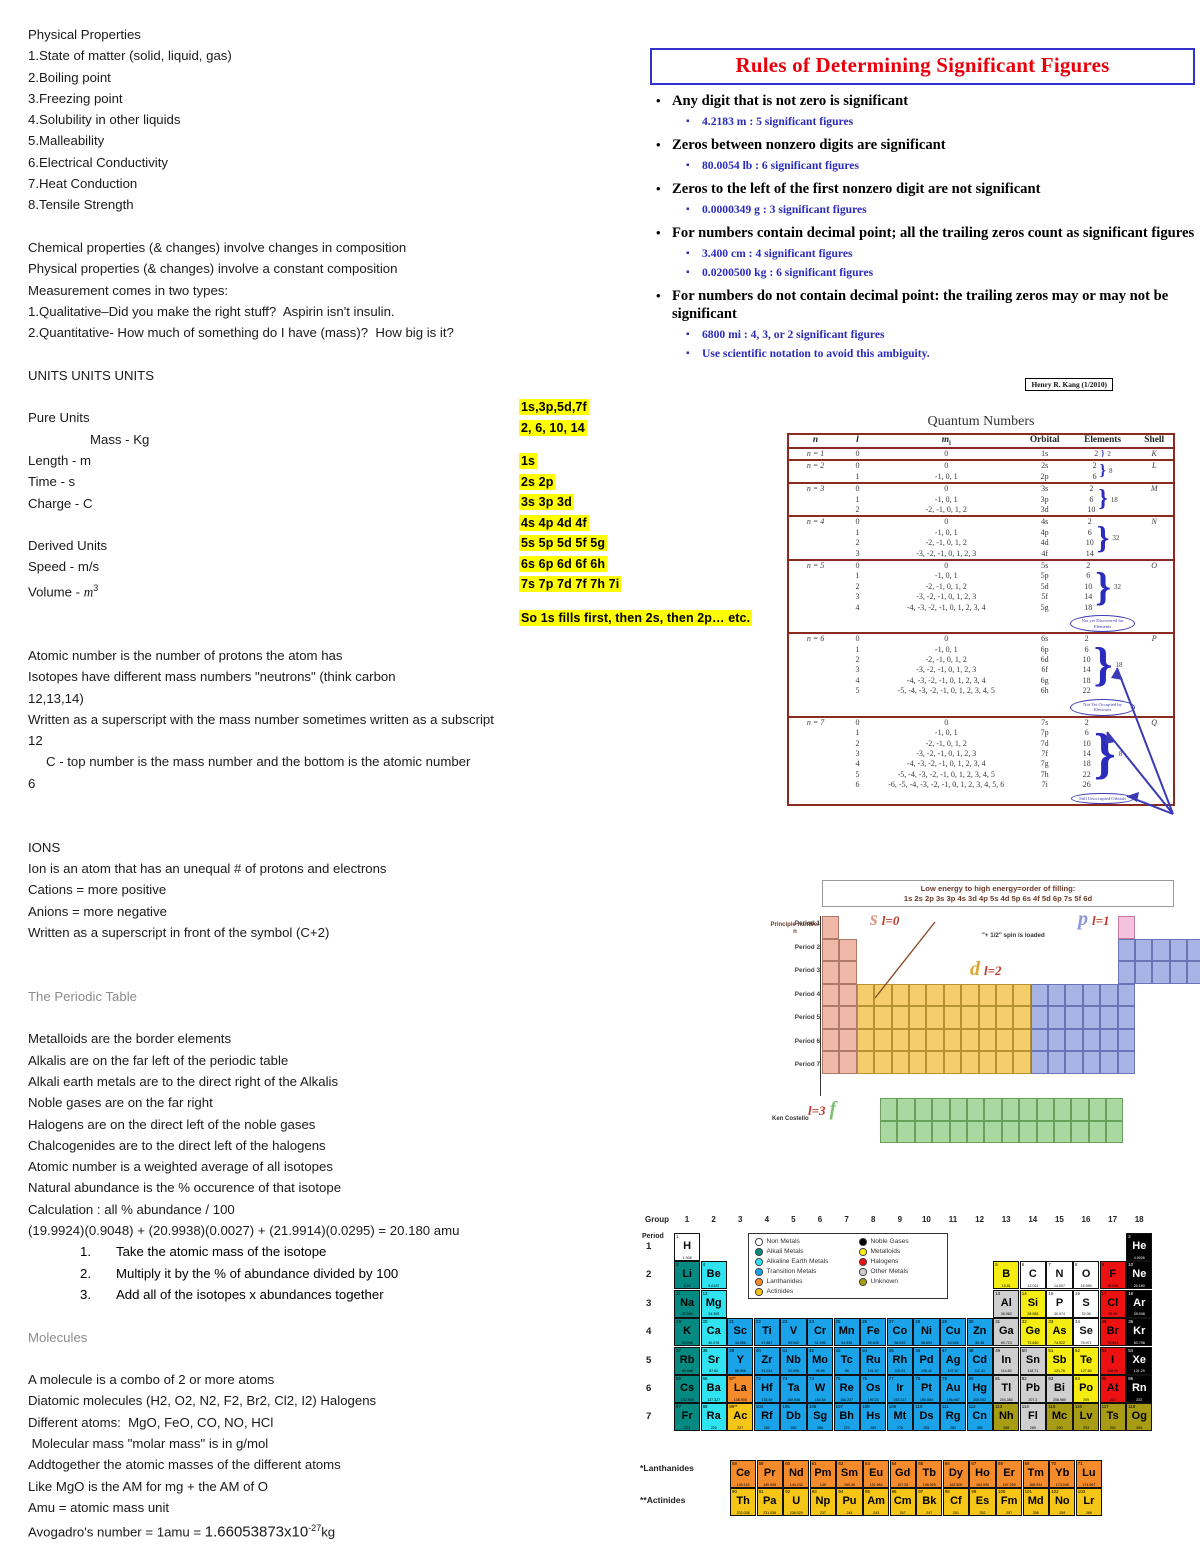  What do you see at coordinates (1059, 1417) in the screenshot?
I see `element-cell: 115 Mc 290` at bounding box center [1059, 1417].